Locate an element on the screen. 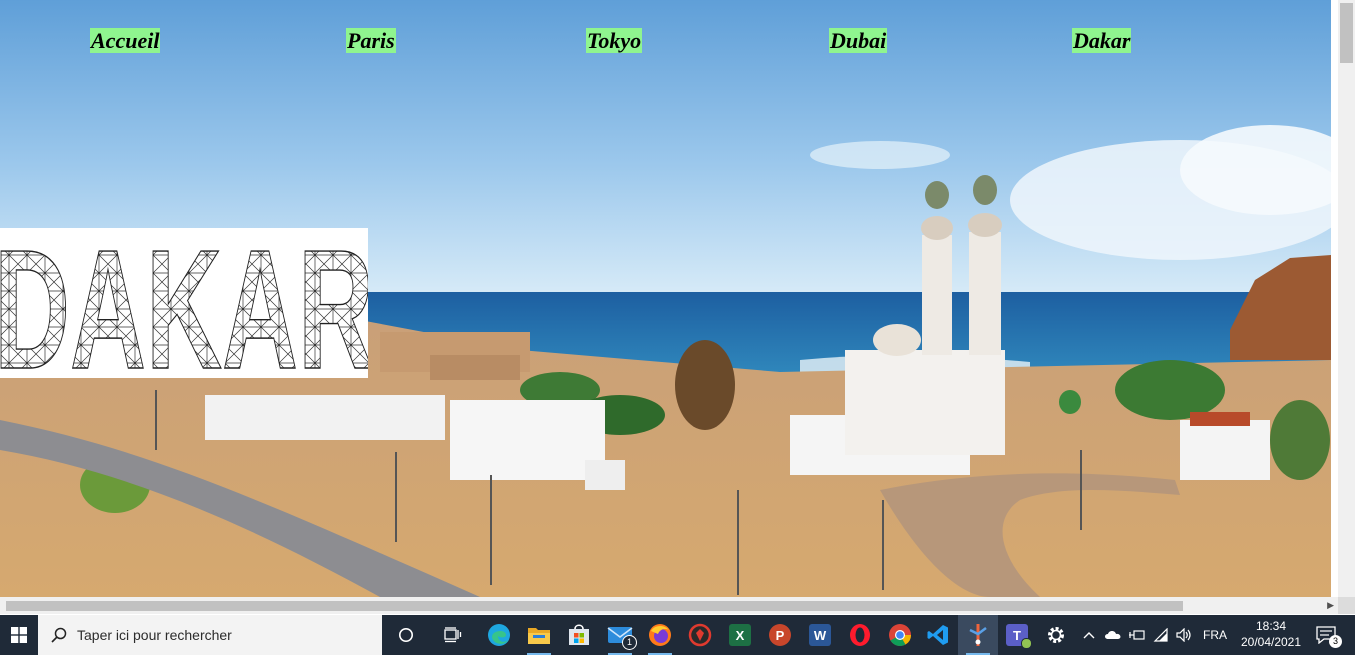  nav-link-dubai: Dubai is located at coordinates (858, 40).